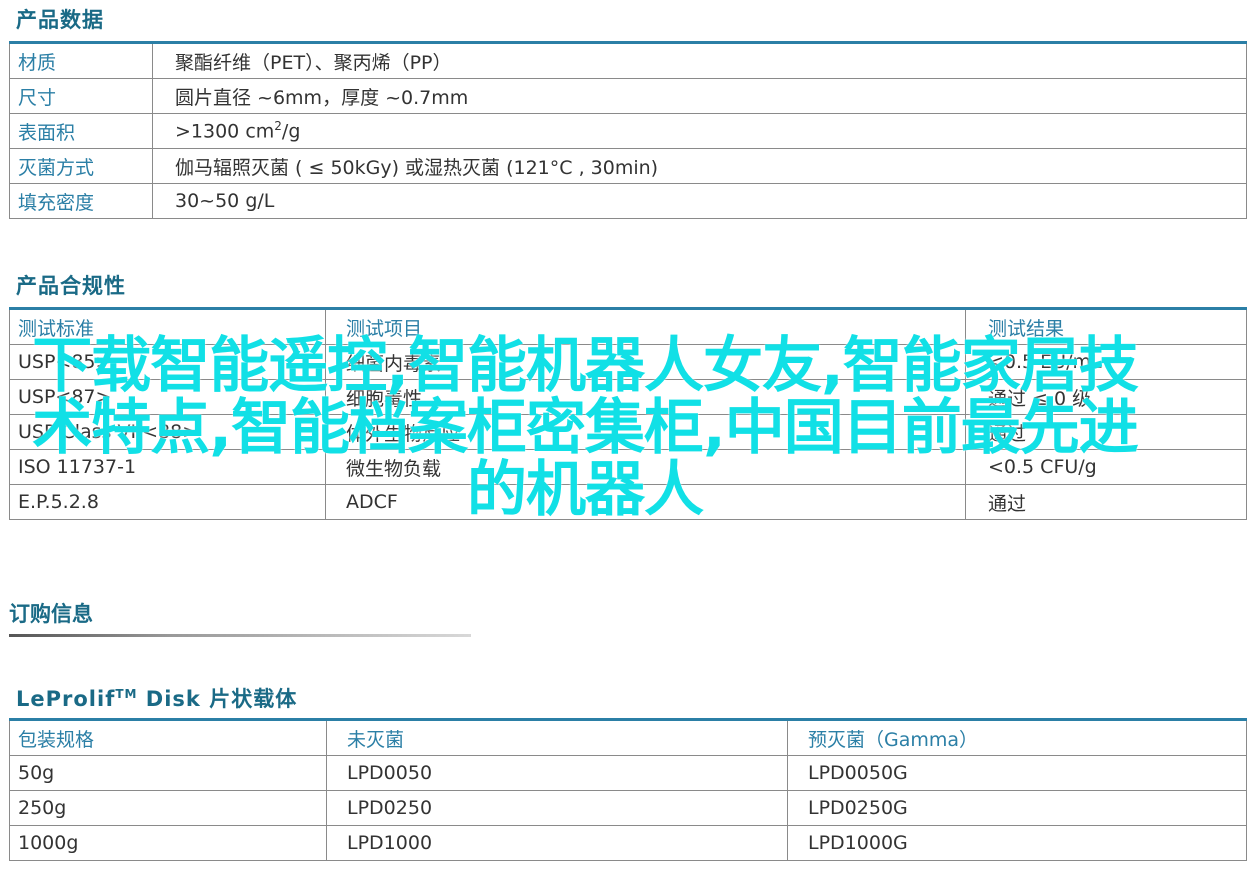 Image resolution: width=1254 pixels, height=874 pixels. Describe the element at coordinates (1106, 397) in the screenshot. I see `cell-result: 通过 ≤ 0 级` at that location.